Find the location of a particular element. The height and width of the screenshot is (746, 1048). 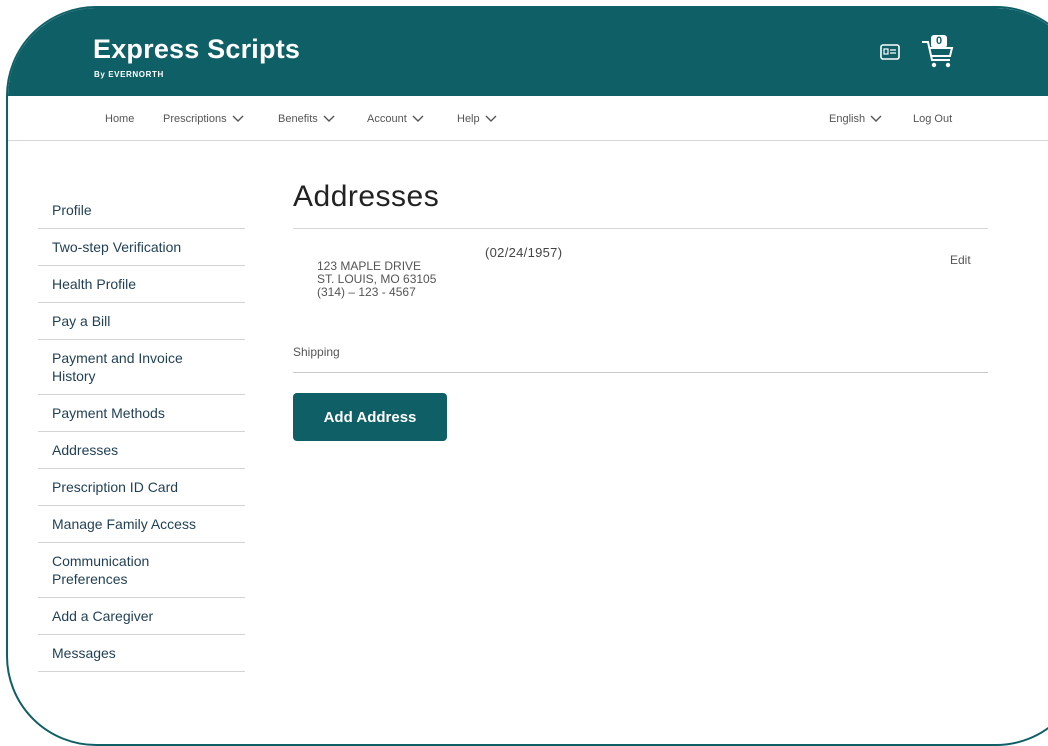

nav-benefits: Benefits is located at coordinates (306, 119).